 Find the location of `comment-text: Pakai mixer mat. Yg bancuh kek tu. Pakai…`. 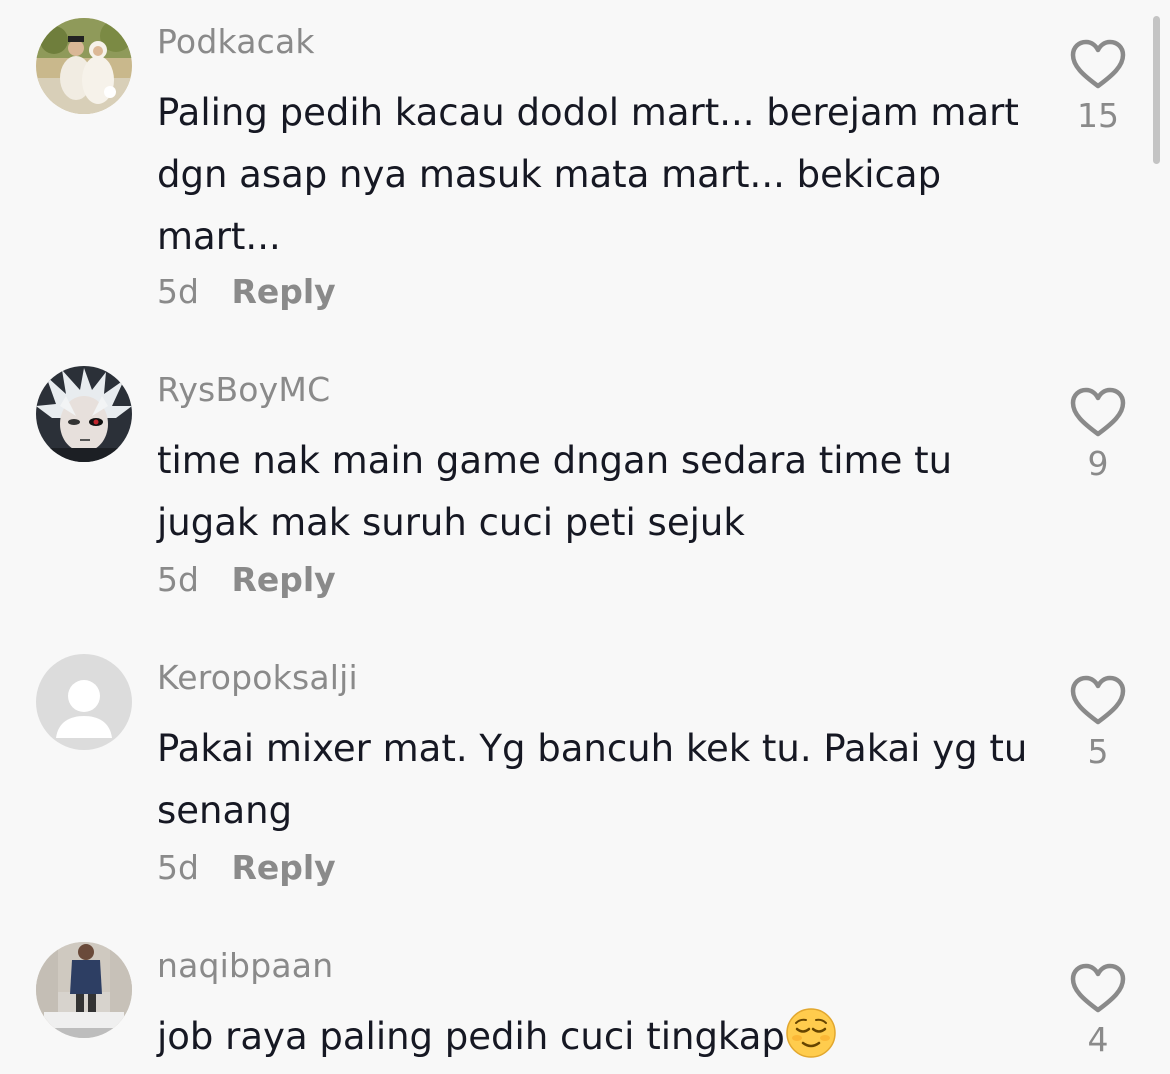

comment-text: Pakai mixer mat. Yg bancuh kek tu. Pakai… is located at coordinates (592, 779).